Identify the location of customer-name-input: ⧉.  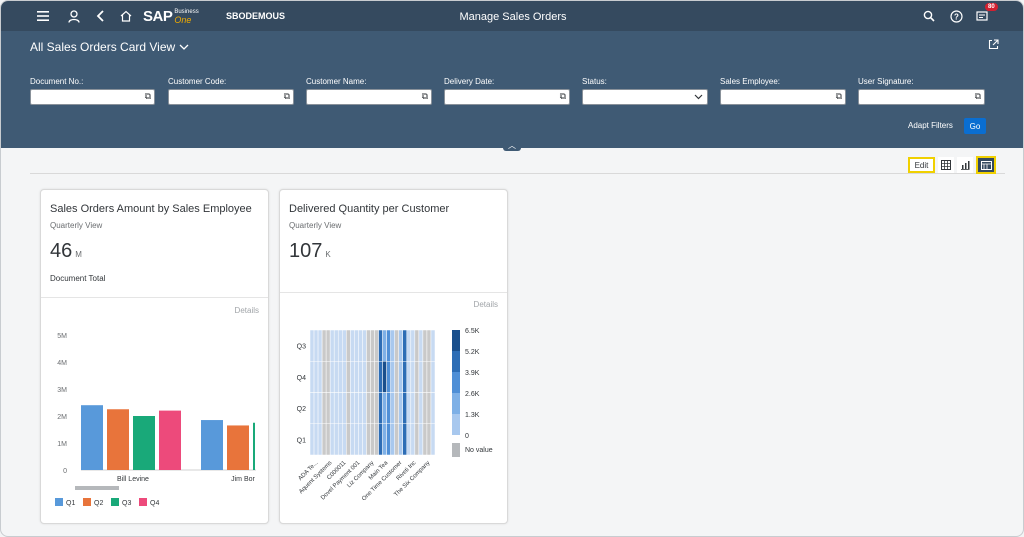
(369, 97).